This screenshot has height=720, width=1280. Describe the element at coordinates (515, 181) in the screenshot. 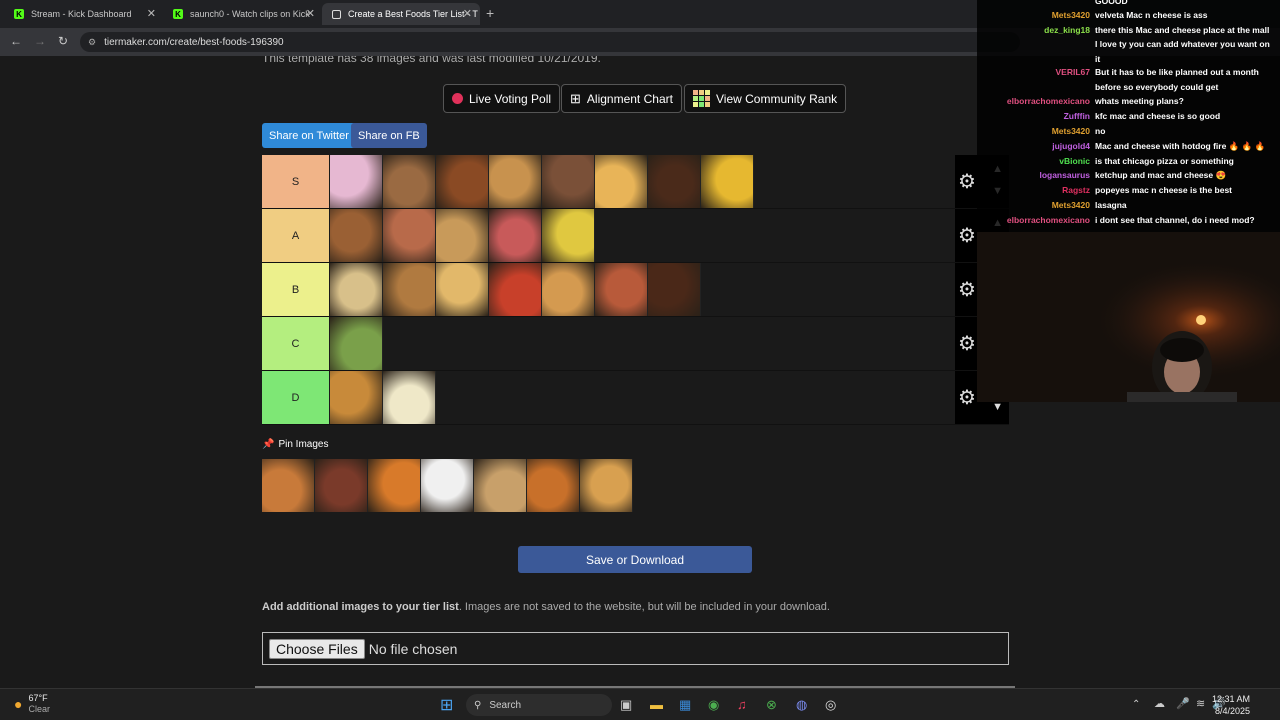

I see `tier-item-image-cookies` at that location.